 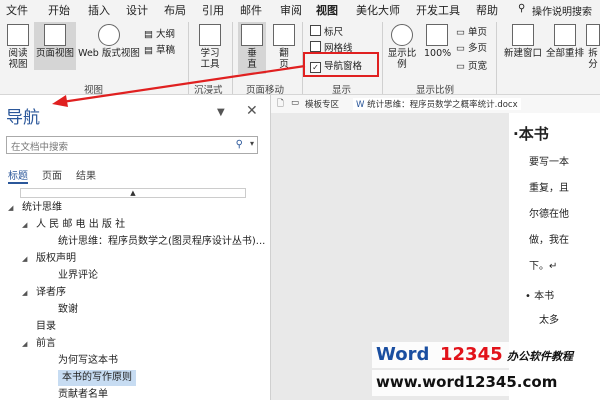 What do you see at coordinates (562, 10) in the screenshot?
I see `tell-me-search: 操作说明搜索` at bounding box center [562, 10].